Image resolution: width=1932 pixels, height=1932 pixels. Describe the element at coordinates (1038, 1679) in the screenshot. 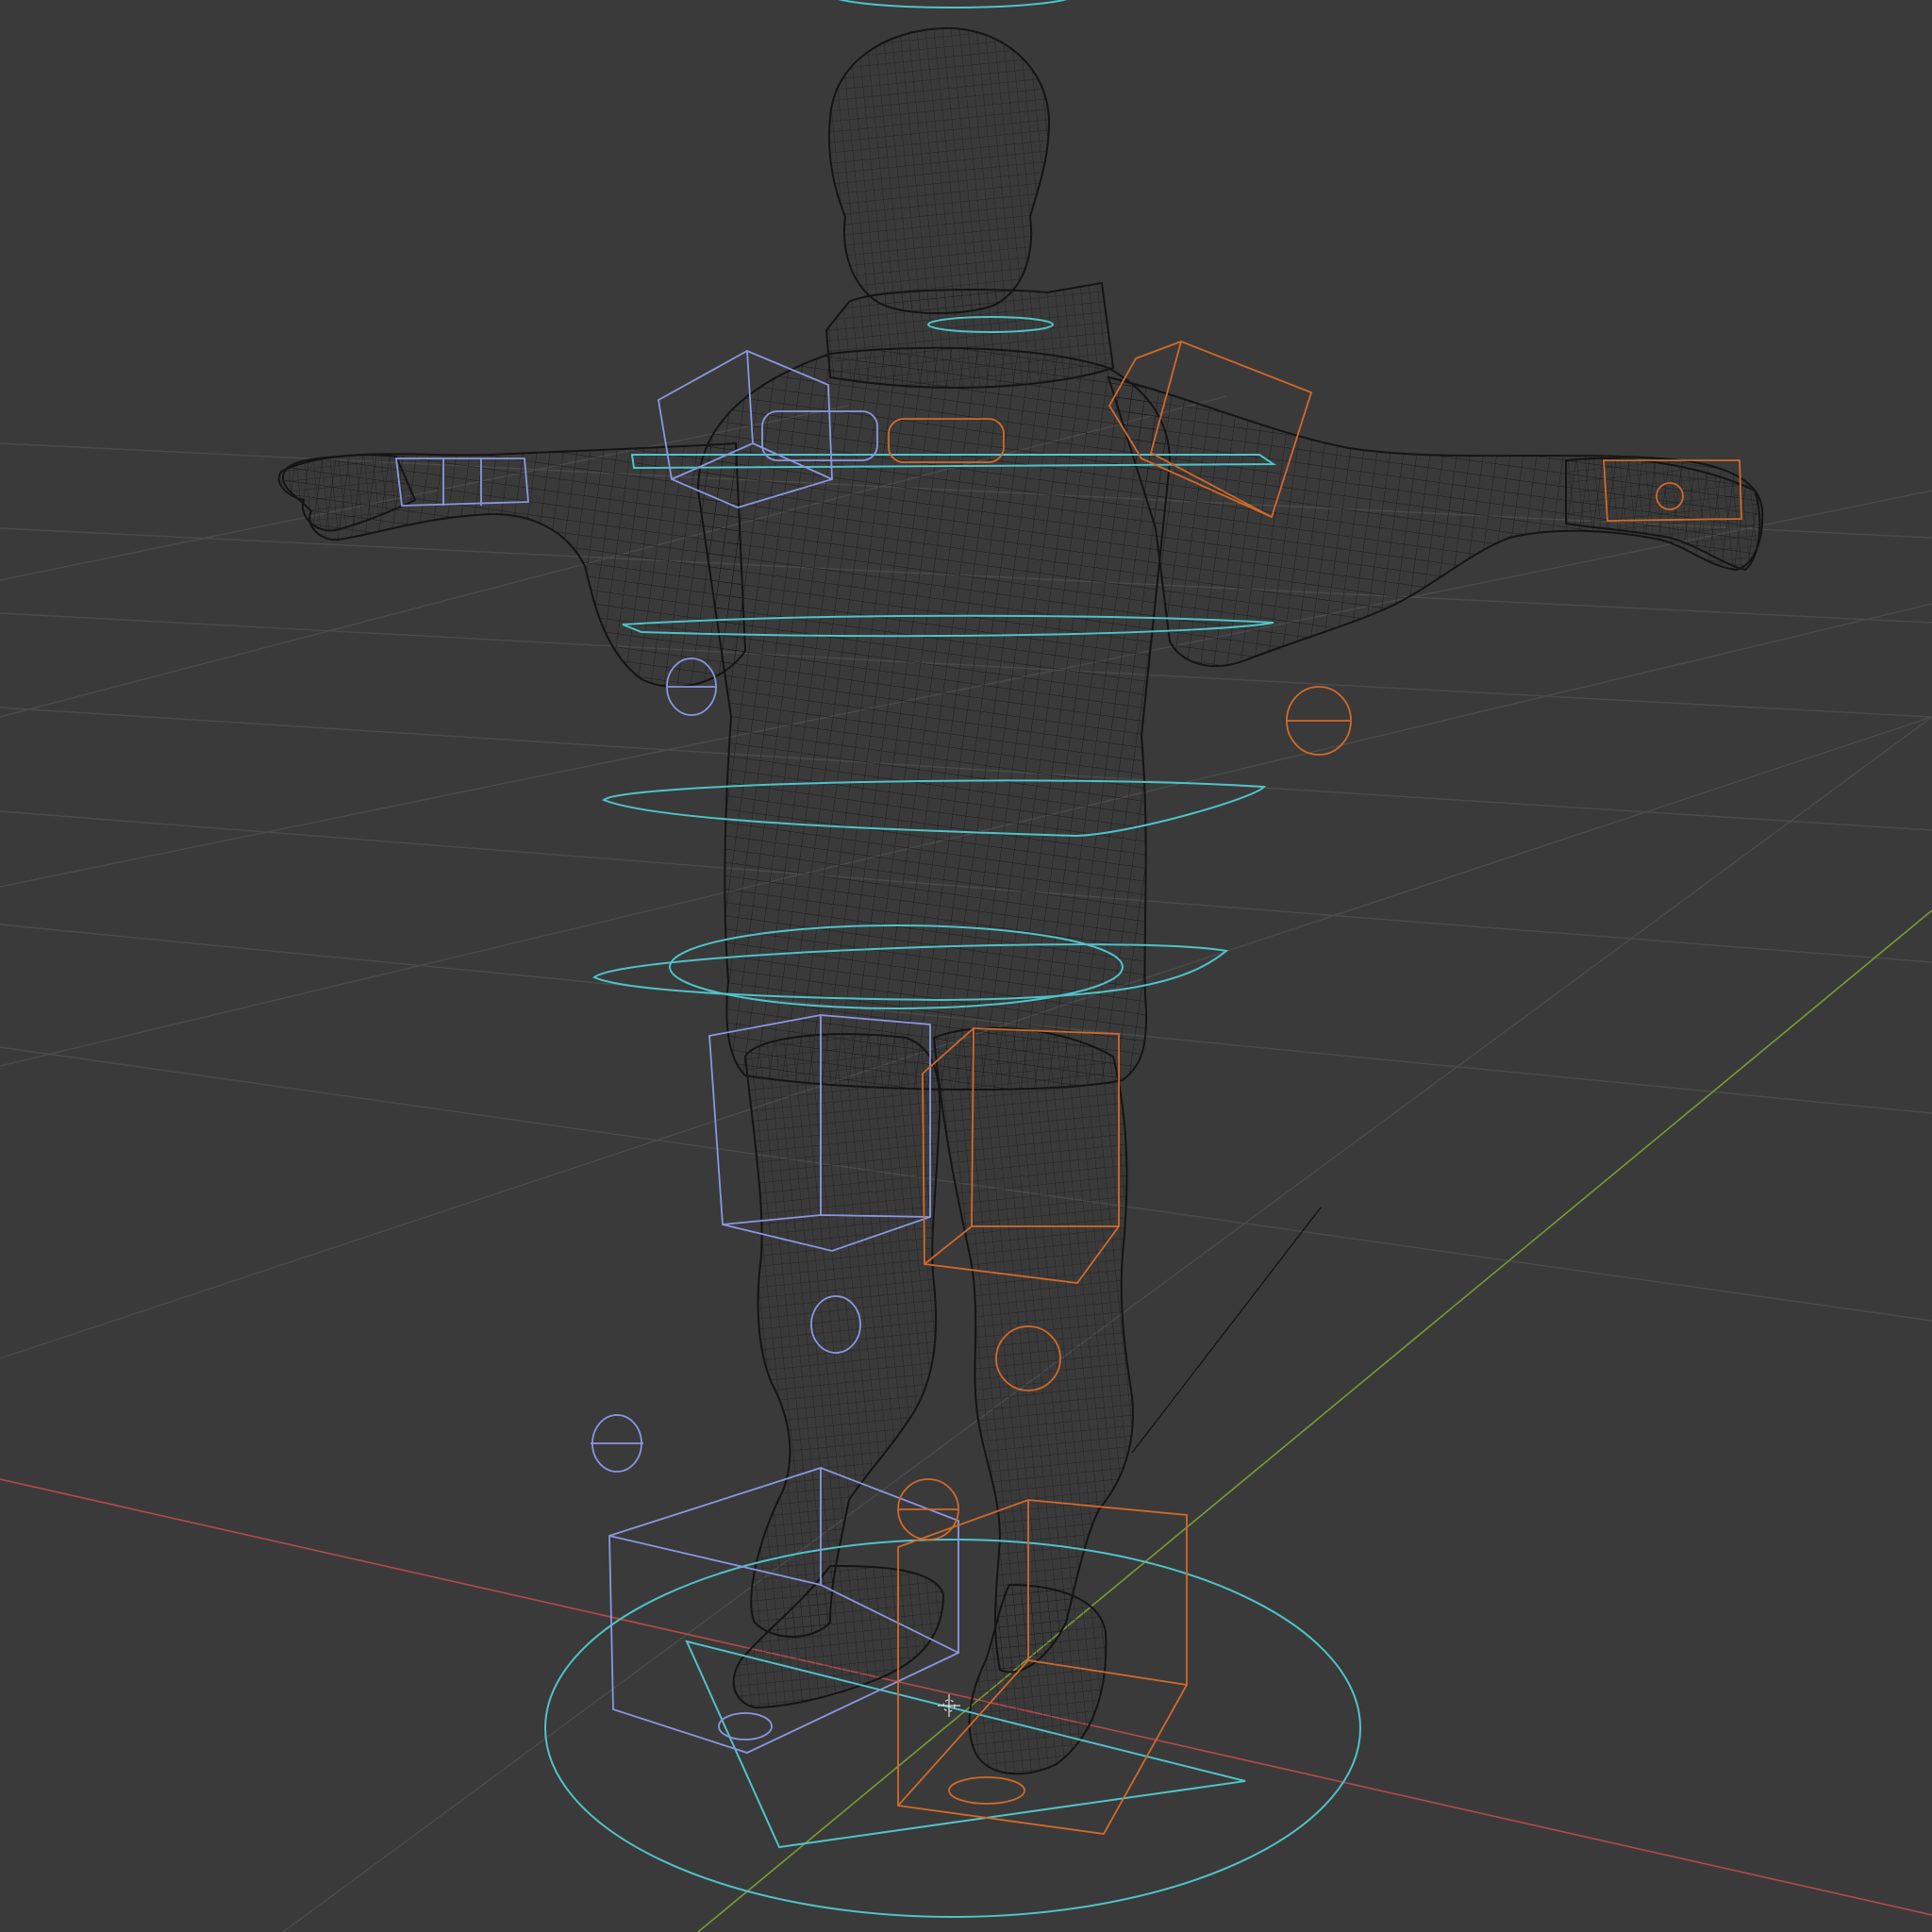

I see `mesh-boot-right` at that location.